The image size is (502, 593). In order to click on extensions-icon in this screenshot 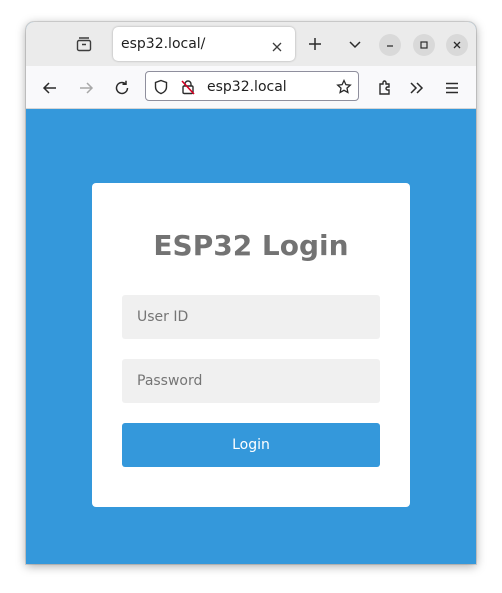, I will do `click(385, 88)`.